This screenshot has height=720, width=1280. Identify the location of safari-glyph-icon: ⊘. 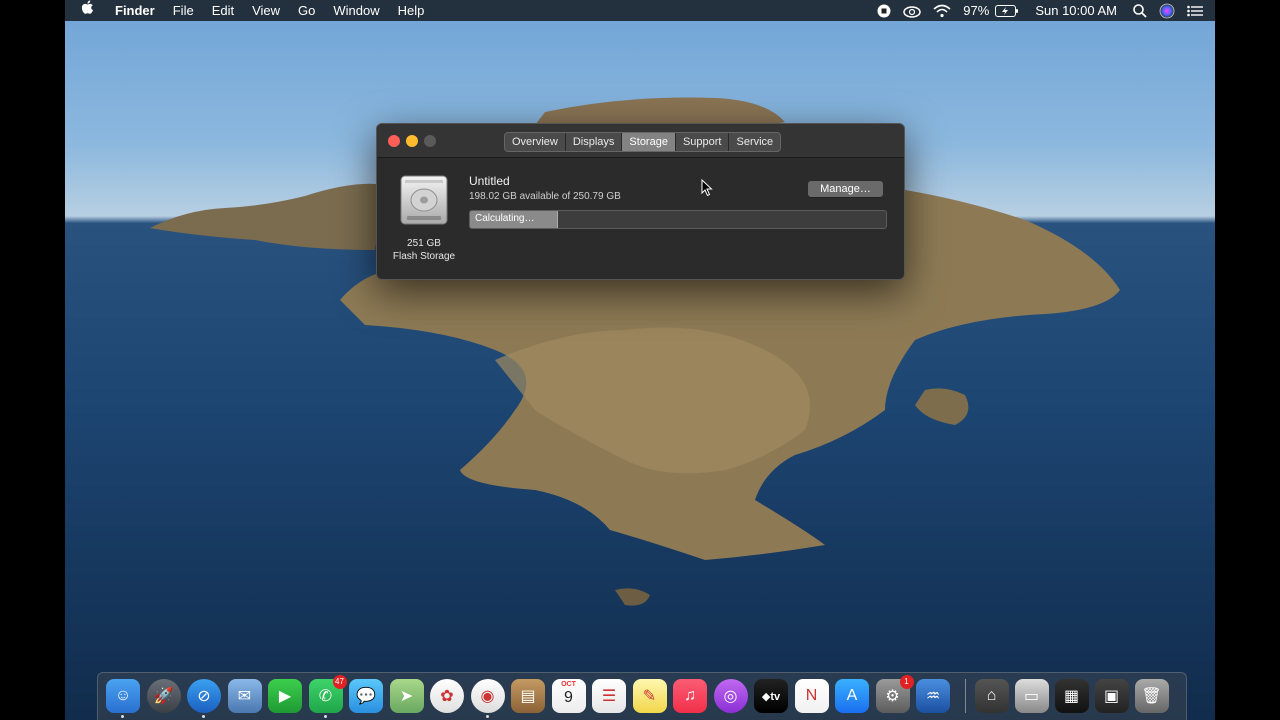
(204, 696).